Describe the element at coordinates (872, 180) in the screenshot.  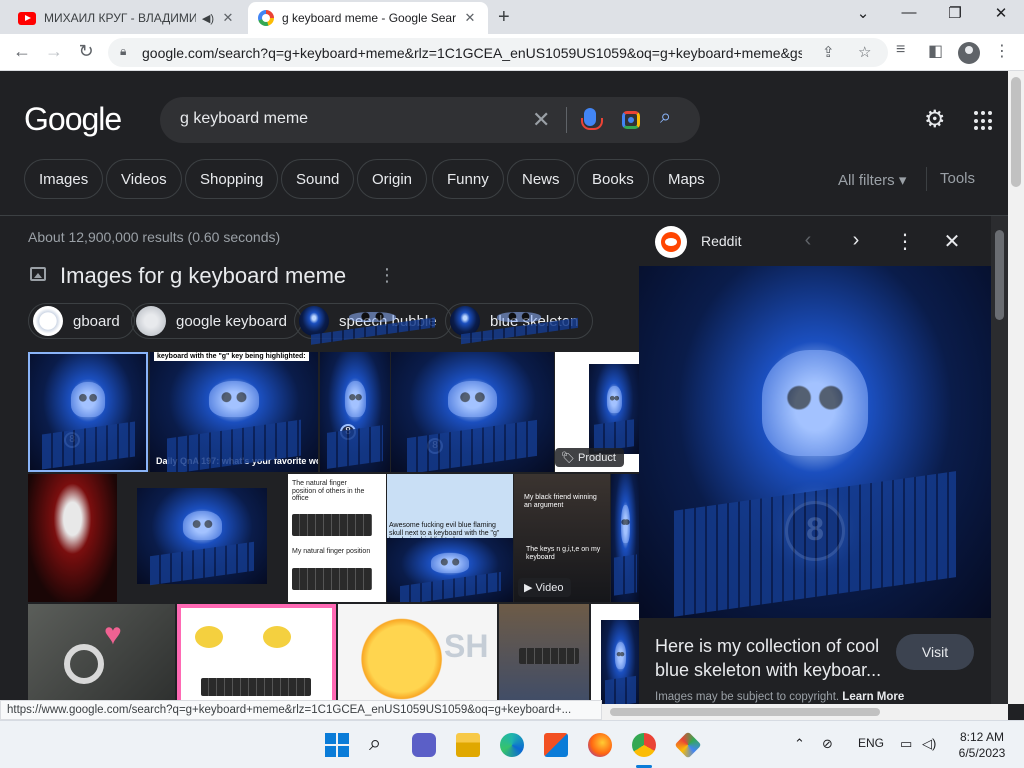
I see `all-filters-button: All filters ▾` at that location.